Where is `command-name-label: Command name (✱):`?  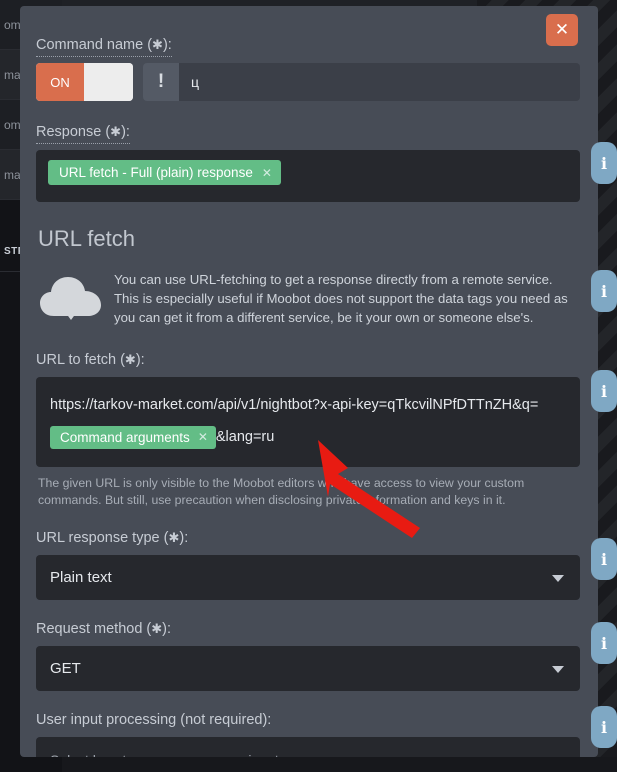
command-name-label: Command name (✱): is located at coordinates (104, 47).